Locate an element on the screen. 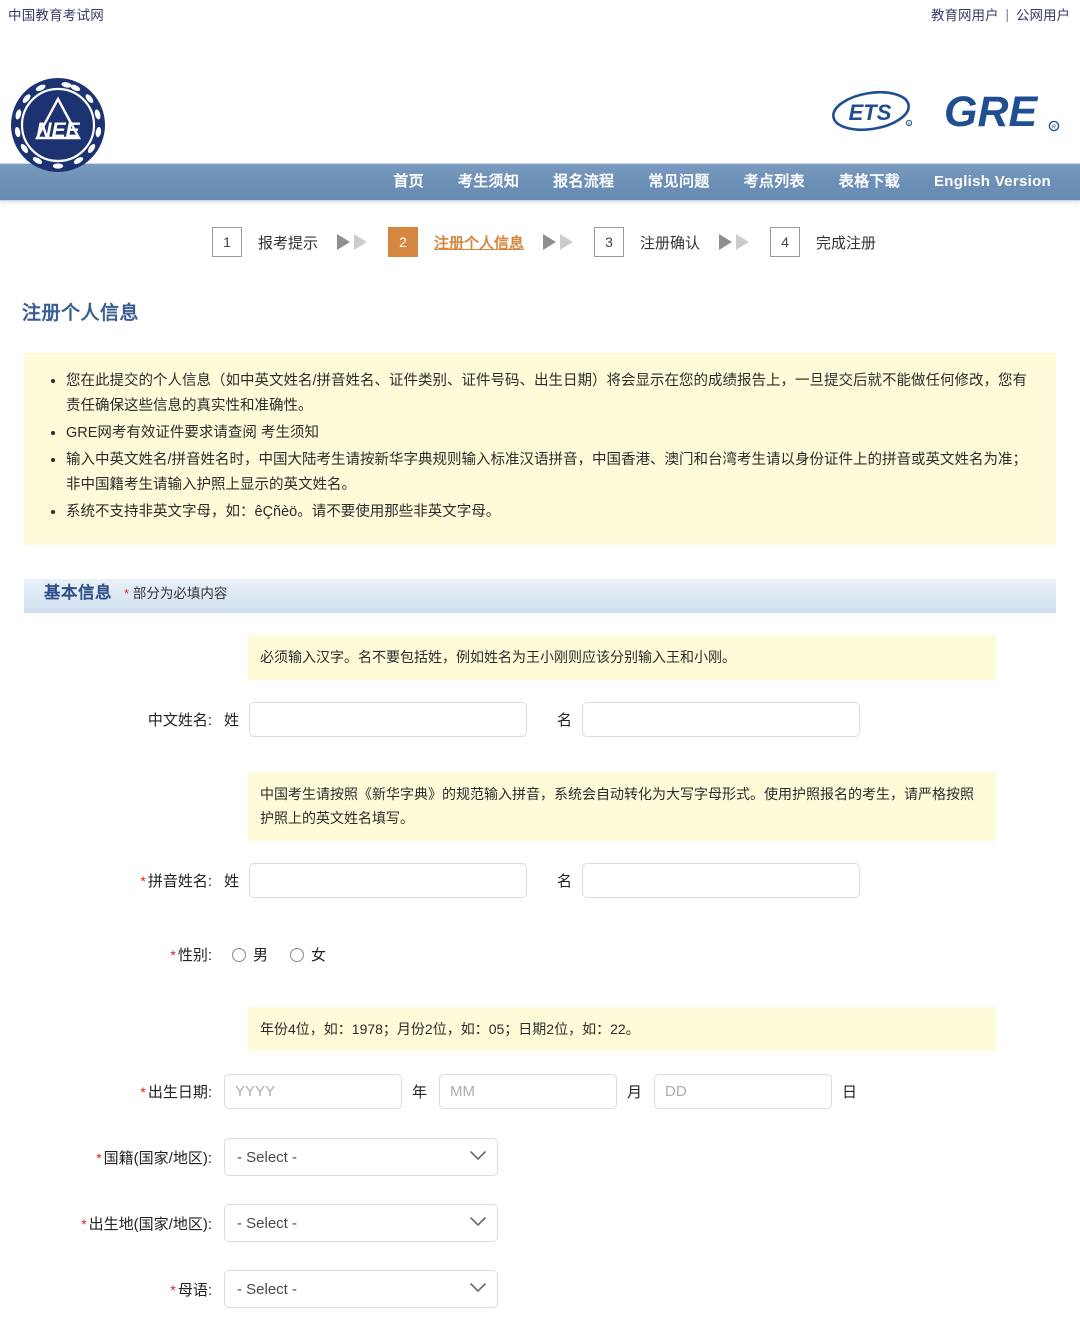  brand-logos: ETS R GRE R is located at coordinates (948, 112).